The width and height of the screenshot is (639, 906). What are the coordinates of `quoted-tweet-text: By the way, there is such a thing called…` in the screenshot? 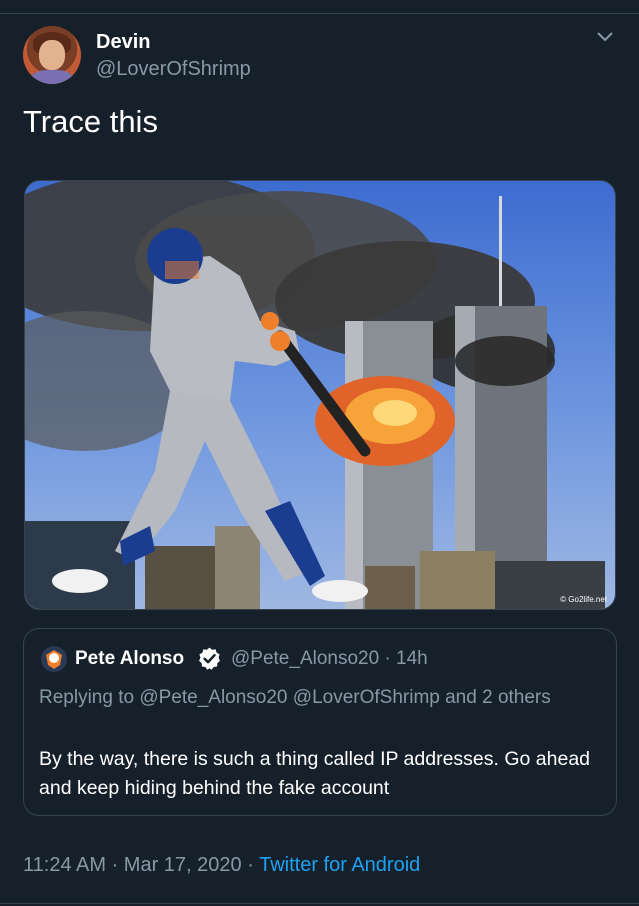 It's located at (315, 773).